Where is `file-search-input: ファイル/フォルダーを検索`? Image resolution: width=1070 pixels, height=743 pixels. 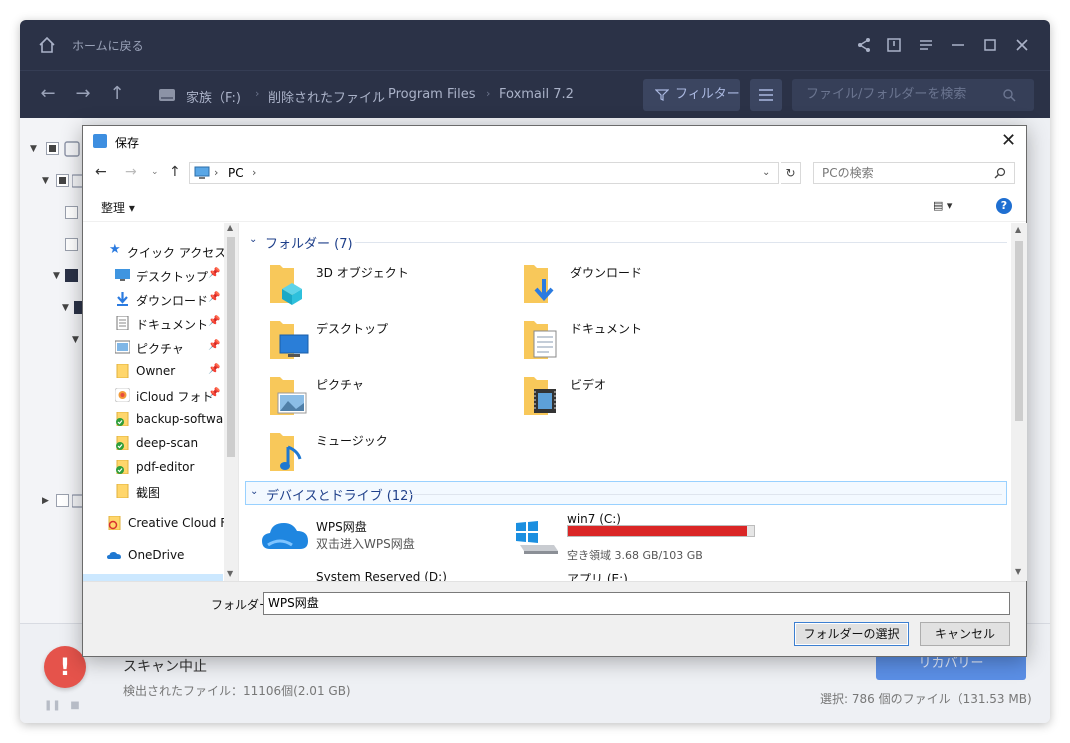 file-search-input: ファイル/フォルダーを検索 is located at coordinates (913, 95).